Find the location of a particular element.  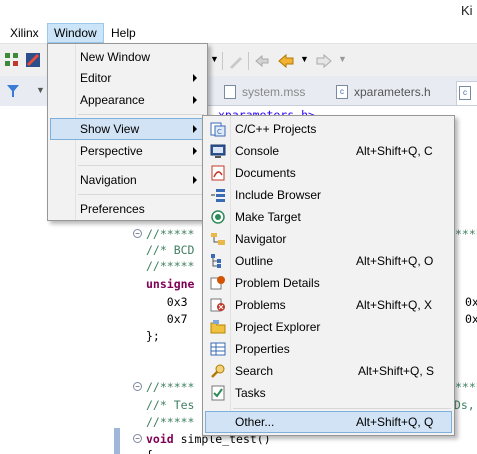

menu-item-other: Other... Alt+Shift+Q, Q is located at coordinates (328, 422).